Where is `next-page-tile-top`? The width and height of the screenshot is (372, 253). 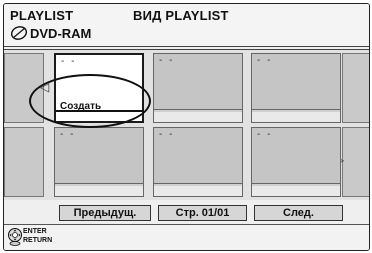
next-page-tile-top is located at coordinates (355, 88).